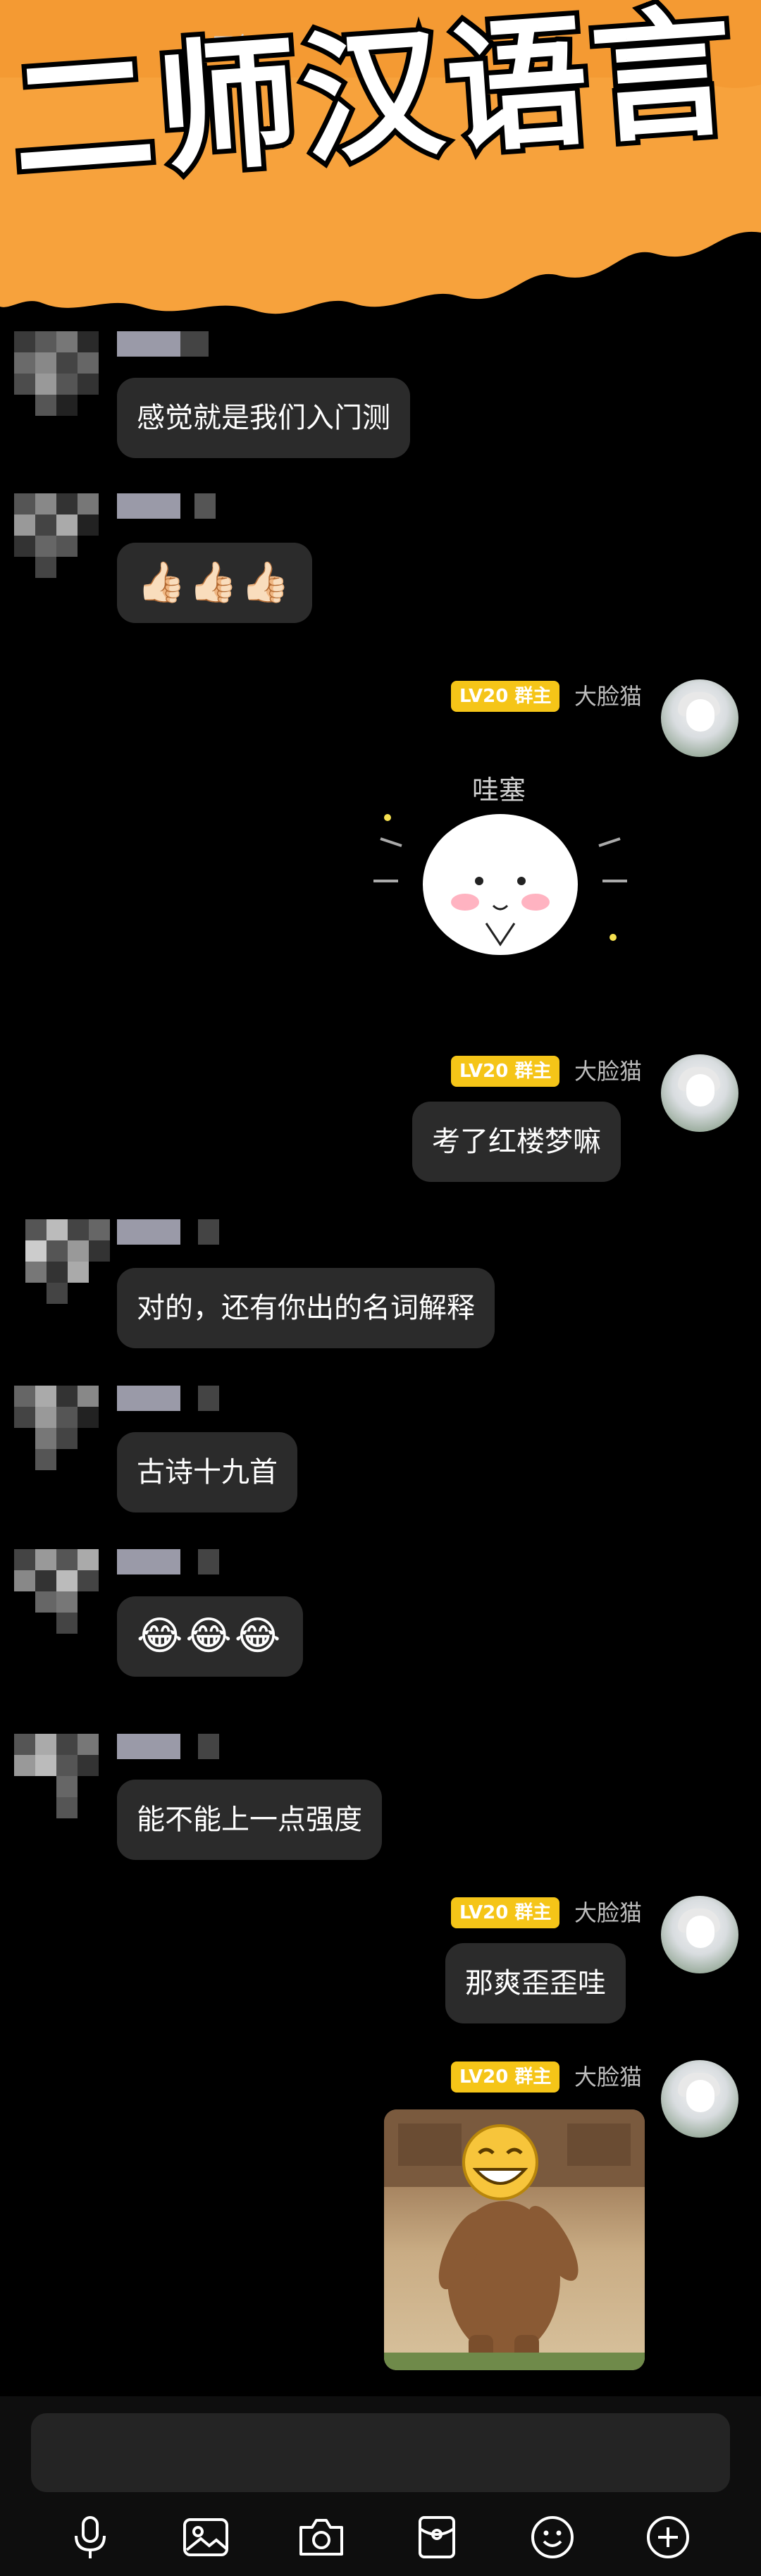 The height and width of the screenshot is (2576, 761). Describe the element at coordinates (380, 2453) in the screenshot. I see `message-input` at that location.